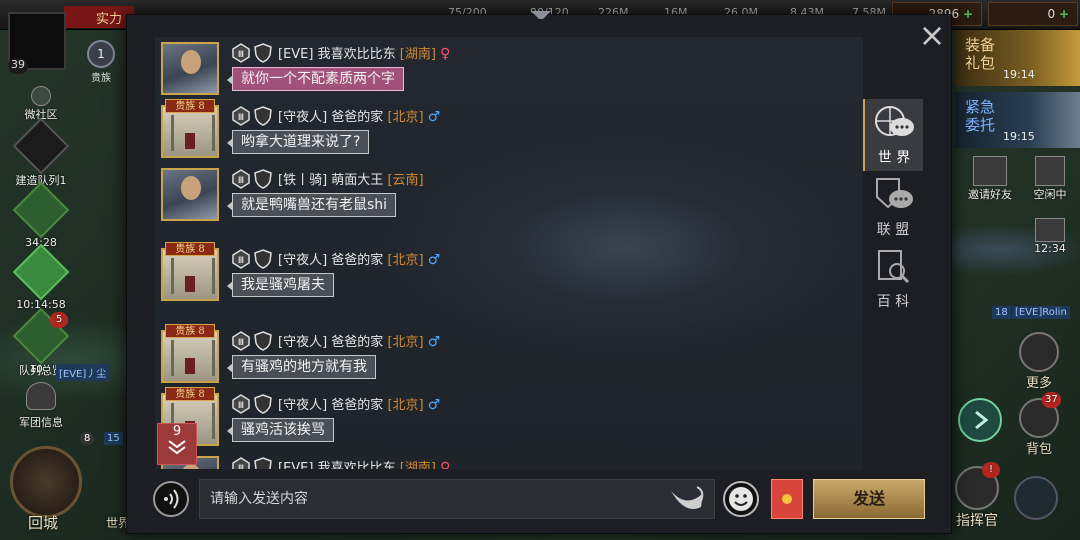  I want to click on message-bubble: 有骚鸡的地方就有我, so click(301, 367).